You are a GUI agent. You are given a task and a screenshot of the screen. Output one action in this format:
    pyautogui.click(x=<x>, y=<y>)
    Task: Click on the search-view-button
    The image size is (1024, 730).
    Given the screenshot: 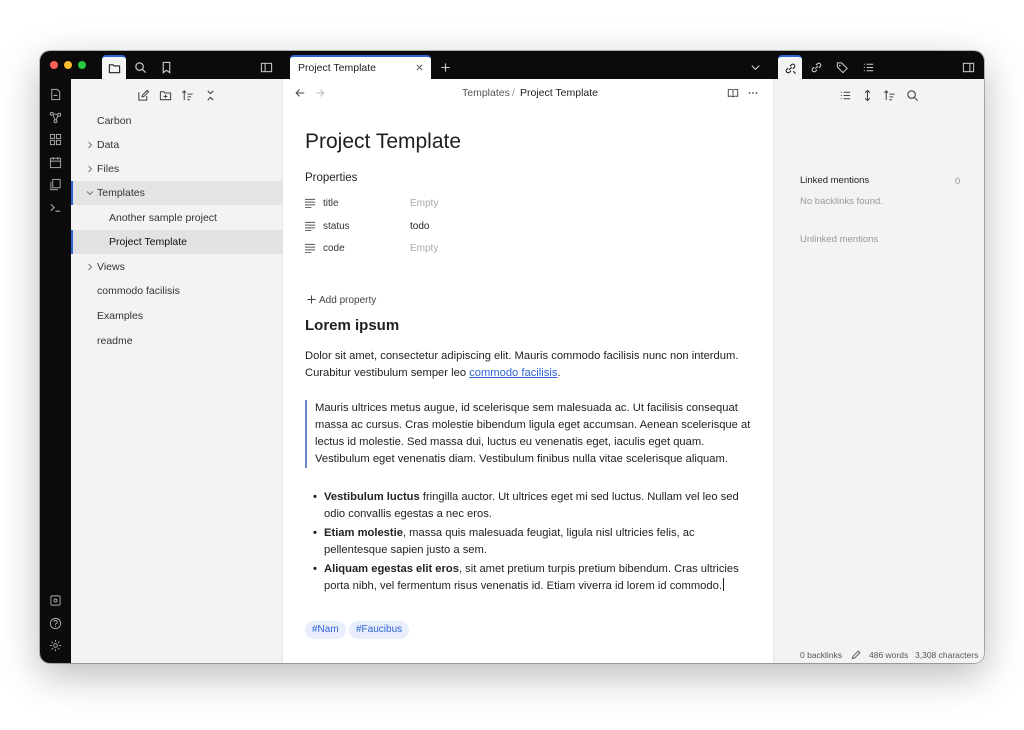 What is the action you would take?
    pyautogui.click(x=140, y=67)
    